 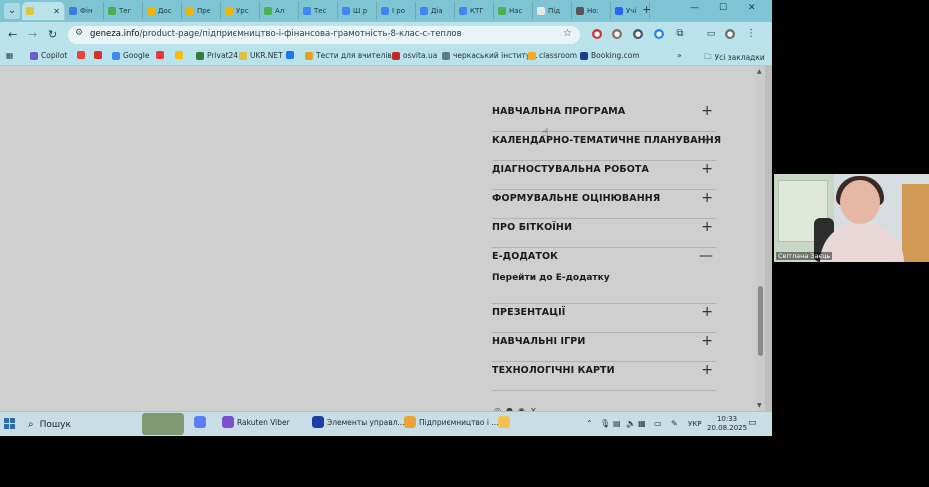 I want to click on site-info-icon: ⚙, so click(x=79, y=33).